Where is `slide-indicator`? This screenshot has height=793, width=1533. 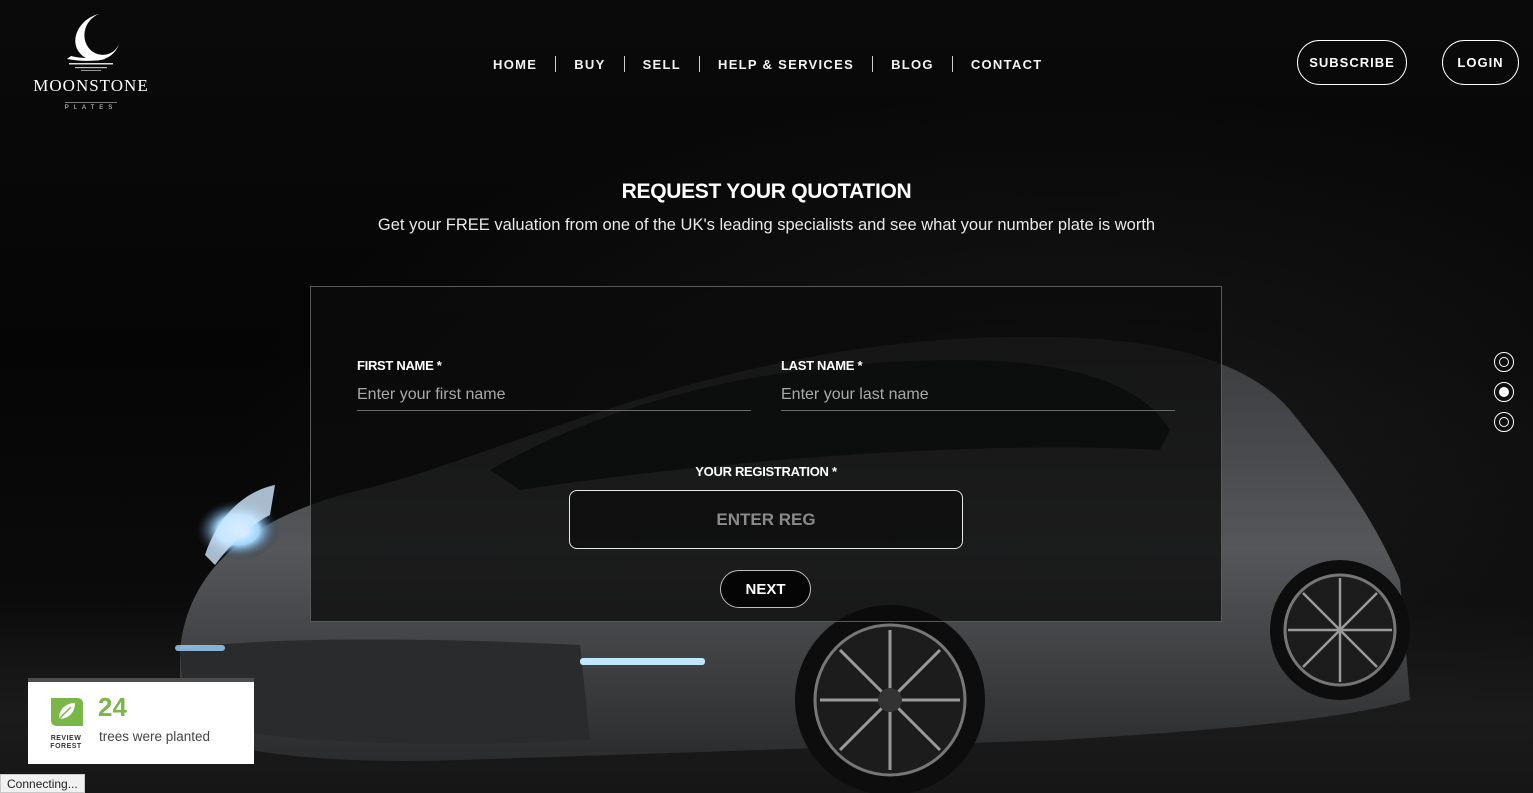 slide-indicator is located at coordinates (1504, 397).